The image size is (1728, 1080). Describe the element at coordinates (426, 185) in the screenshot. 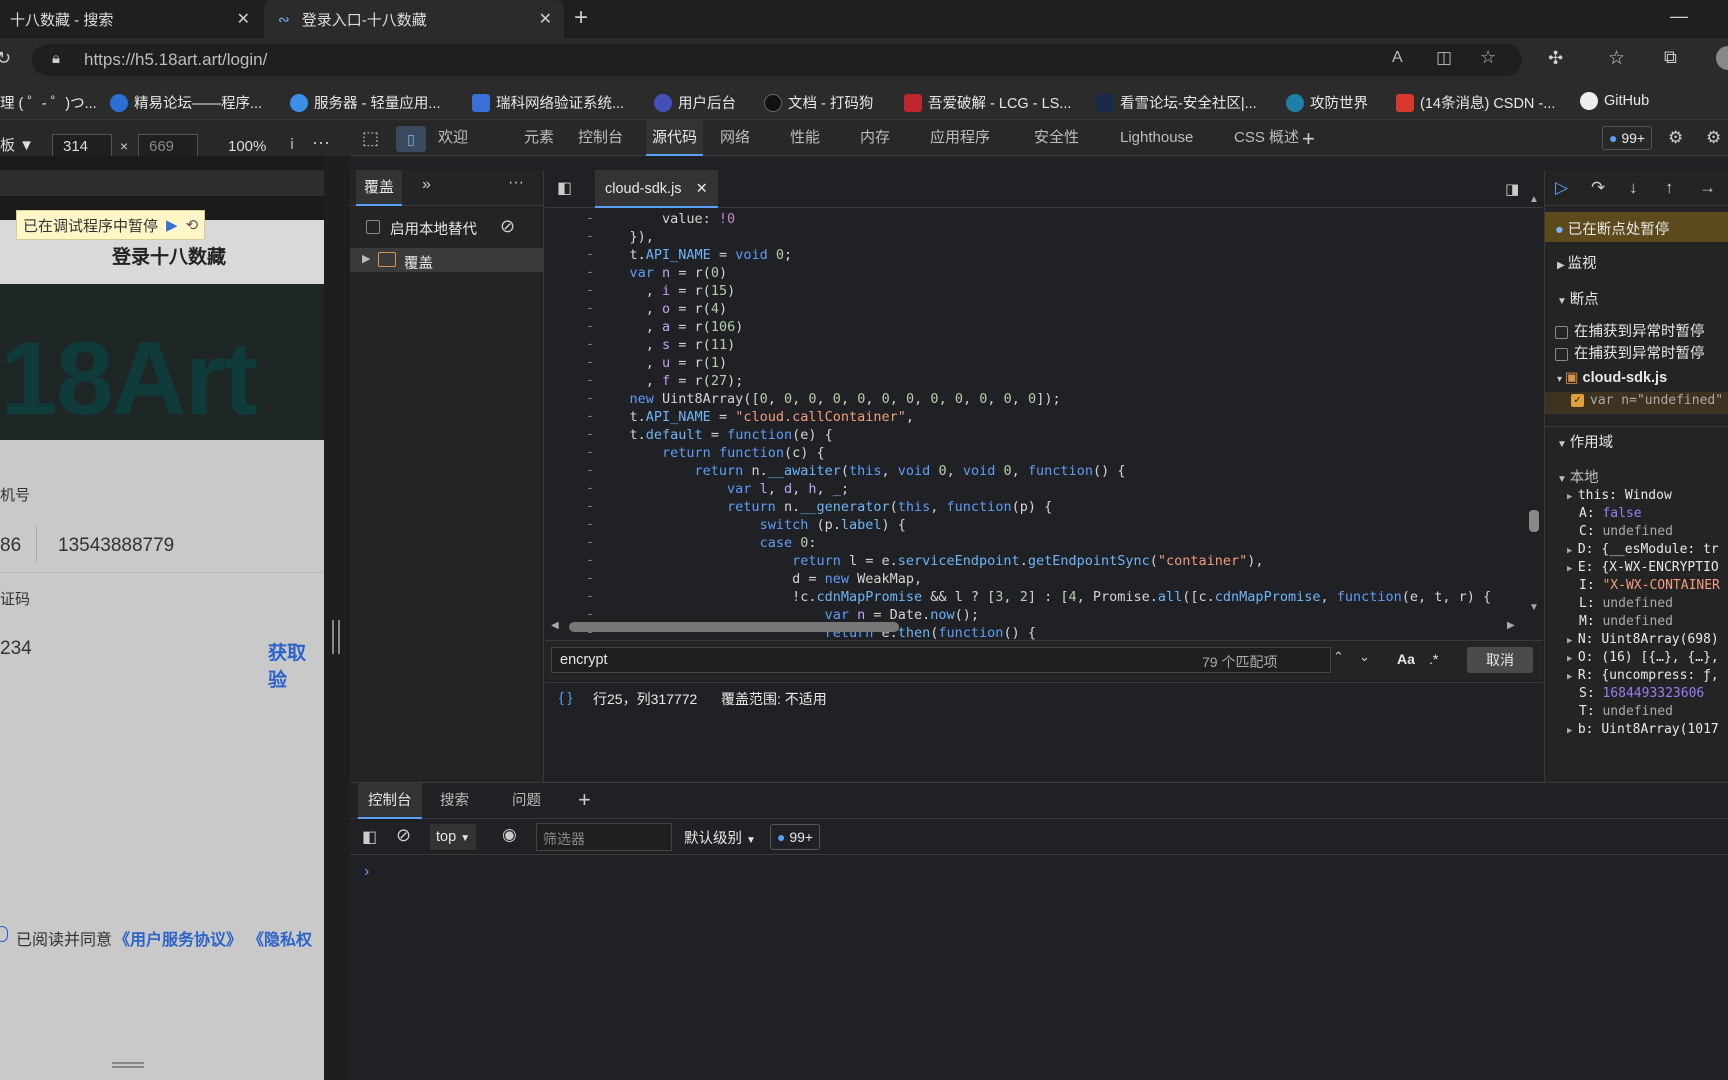

I see `more-panels-icon: »` at that location.